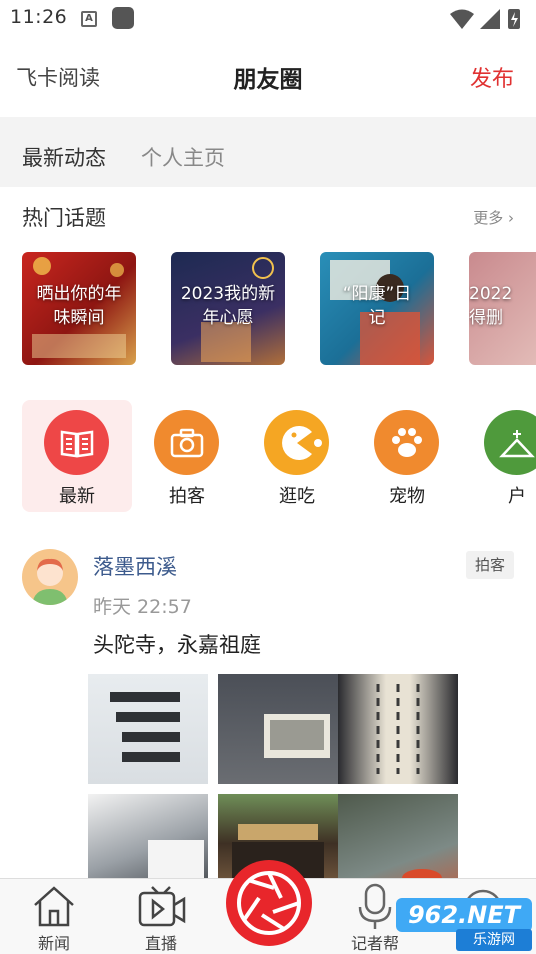  I want to click on avatar, so click(50, 577).